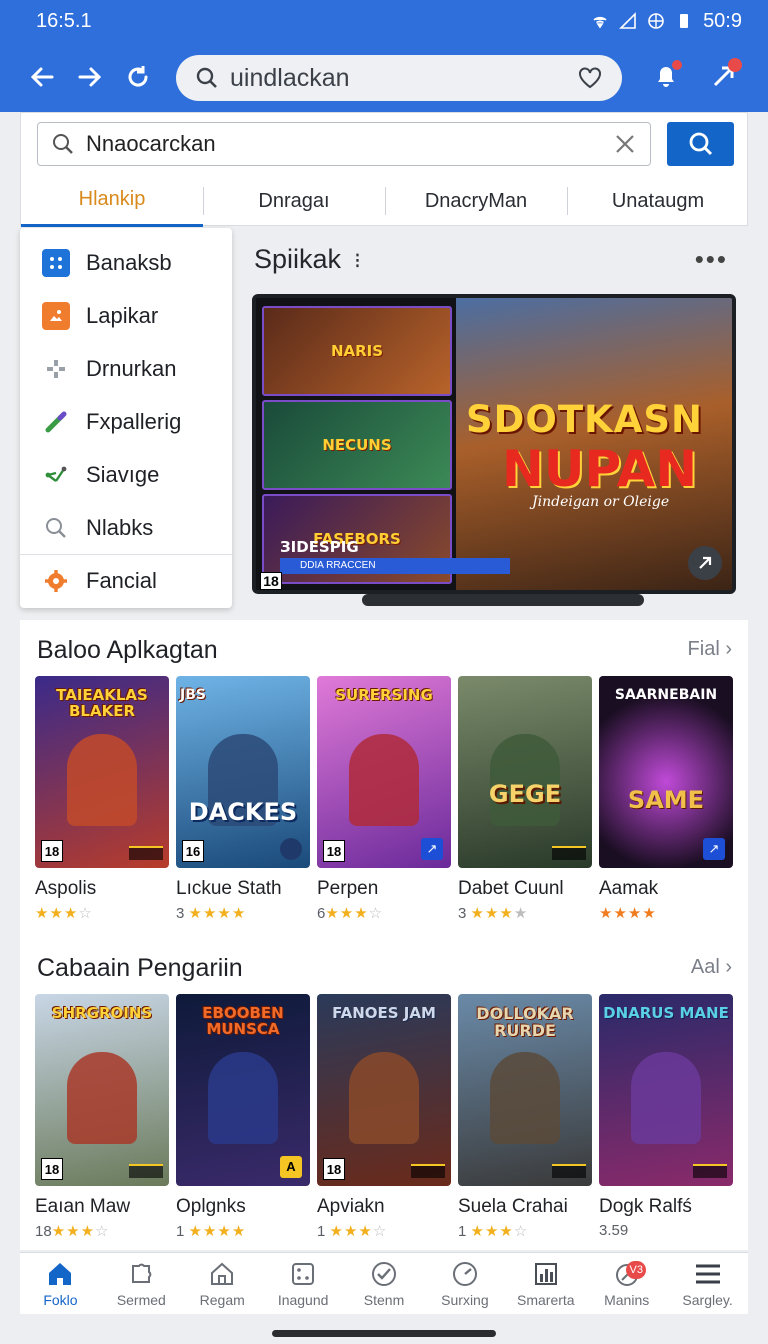 Image resolution: width=768 pixels, height=1344 pixels. I want to click on publisher-logo: ↗, so click(714, 849).